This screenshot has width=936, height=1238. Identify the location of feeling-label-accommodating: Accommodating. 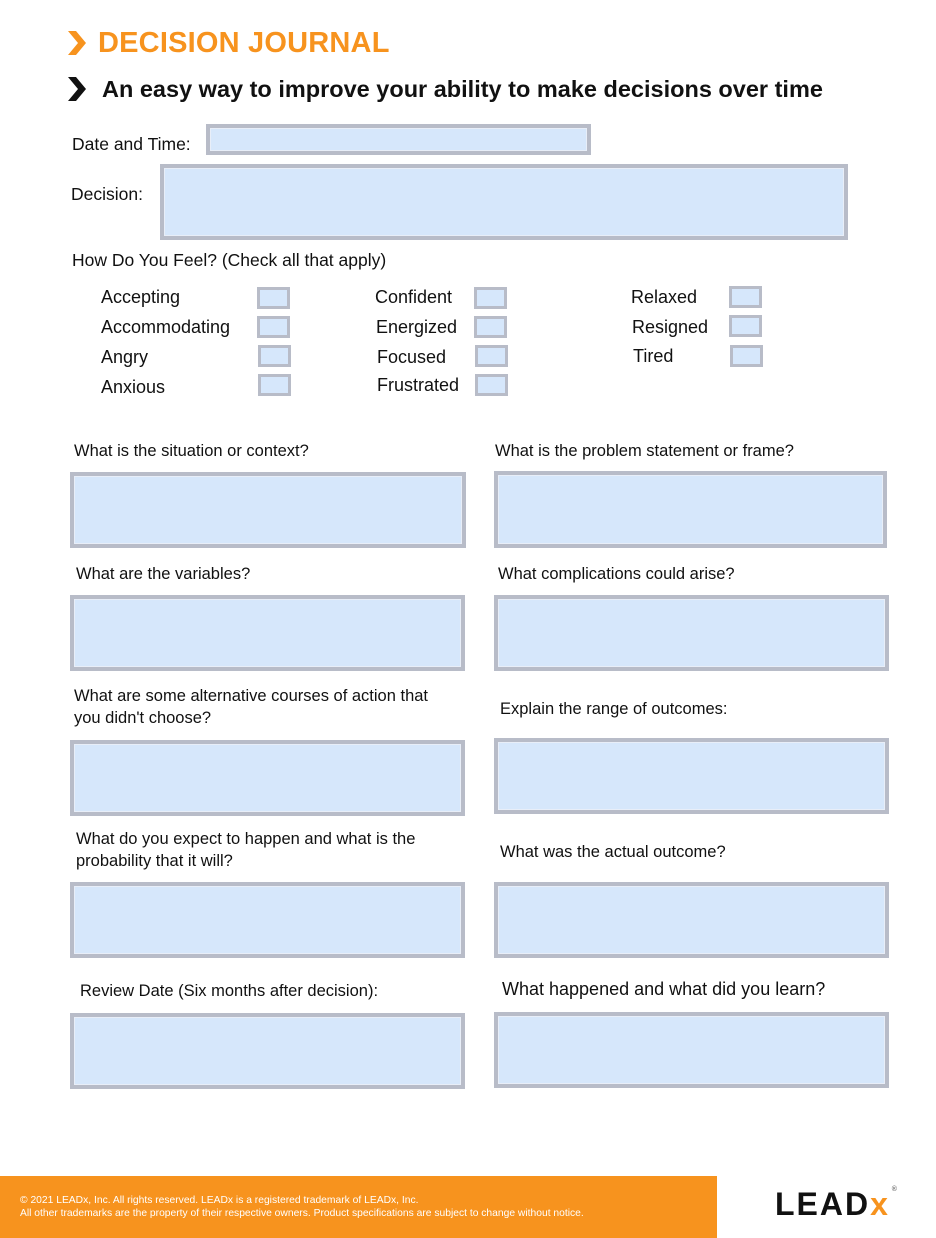
(166, 327).